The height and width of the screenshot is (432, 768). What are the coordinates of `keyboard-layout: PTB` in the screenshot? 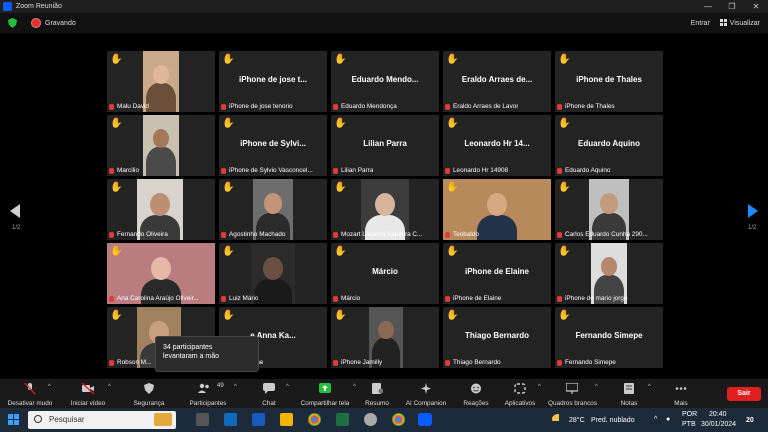 It's located at (689, 424).